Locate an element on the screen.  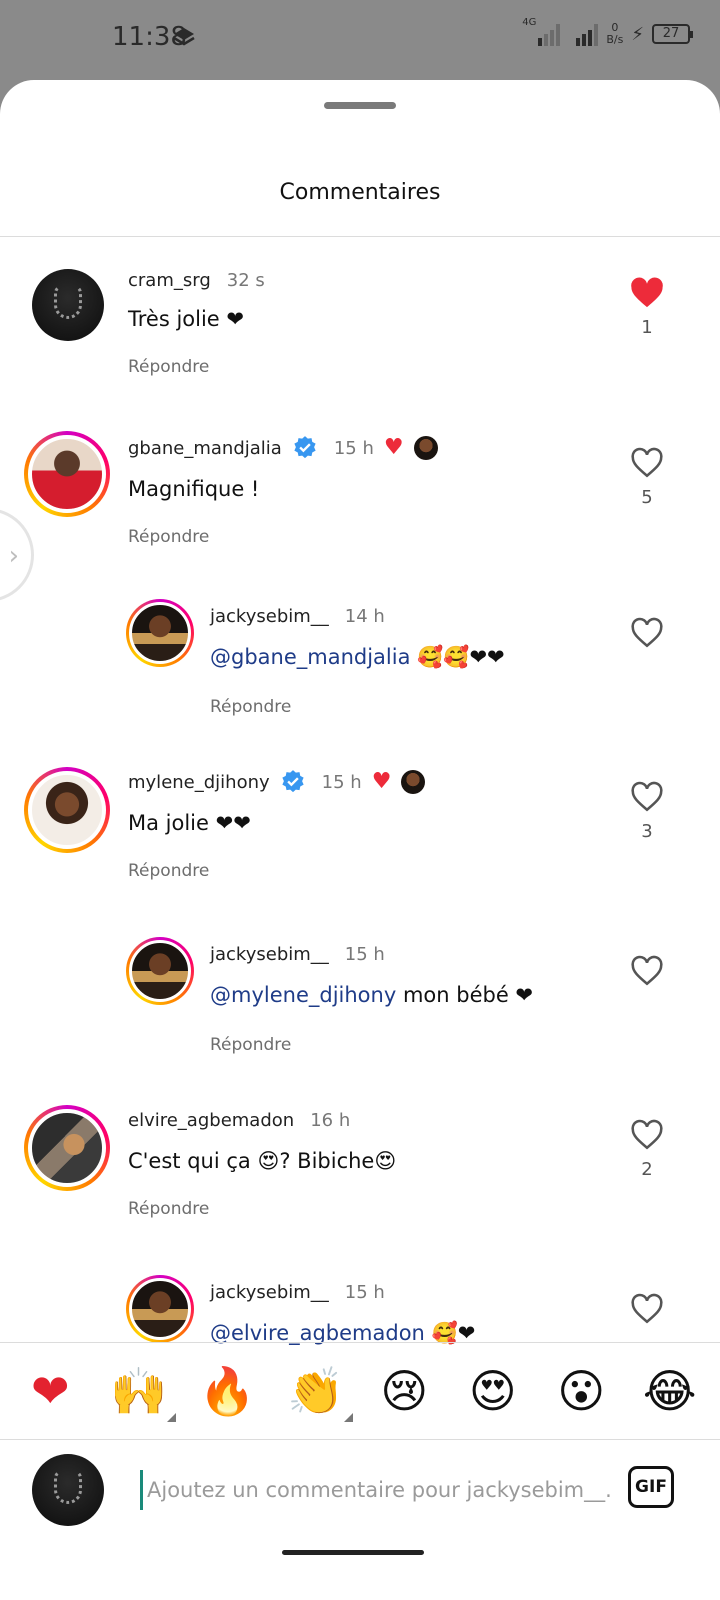
layers-icon is located at coordinates (184, 37).